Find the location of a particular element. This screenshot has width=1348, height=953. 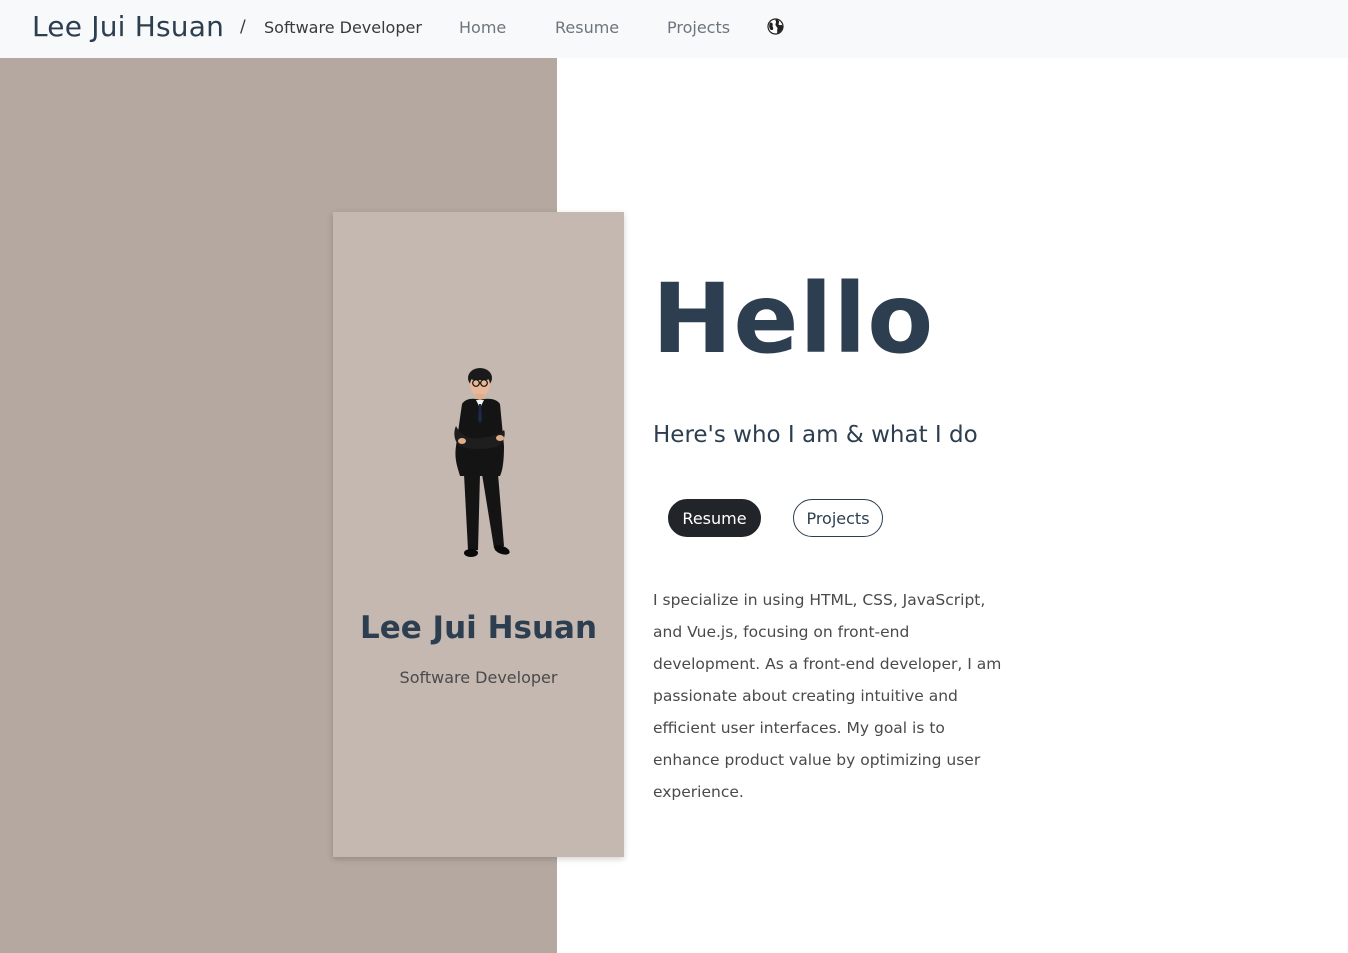

projects-button: Projects is located at coordinates (838, 518).